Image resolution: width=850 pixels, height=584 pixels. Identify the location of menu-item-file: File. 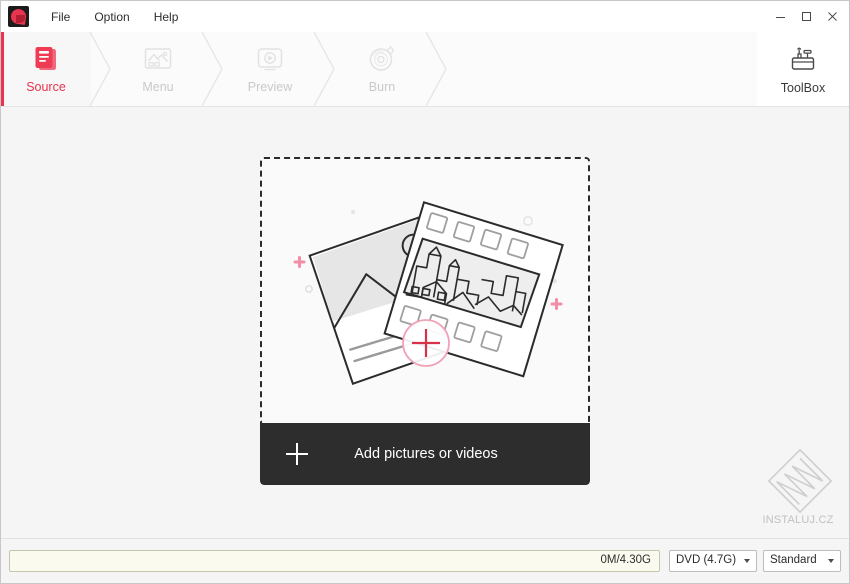
(60, 17).